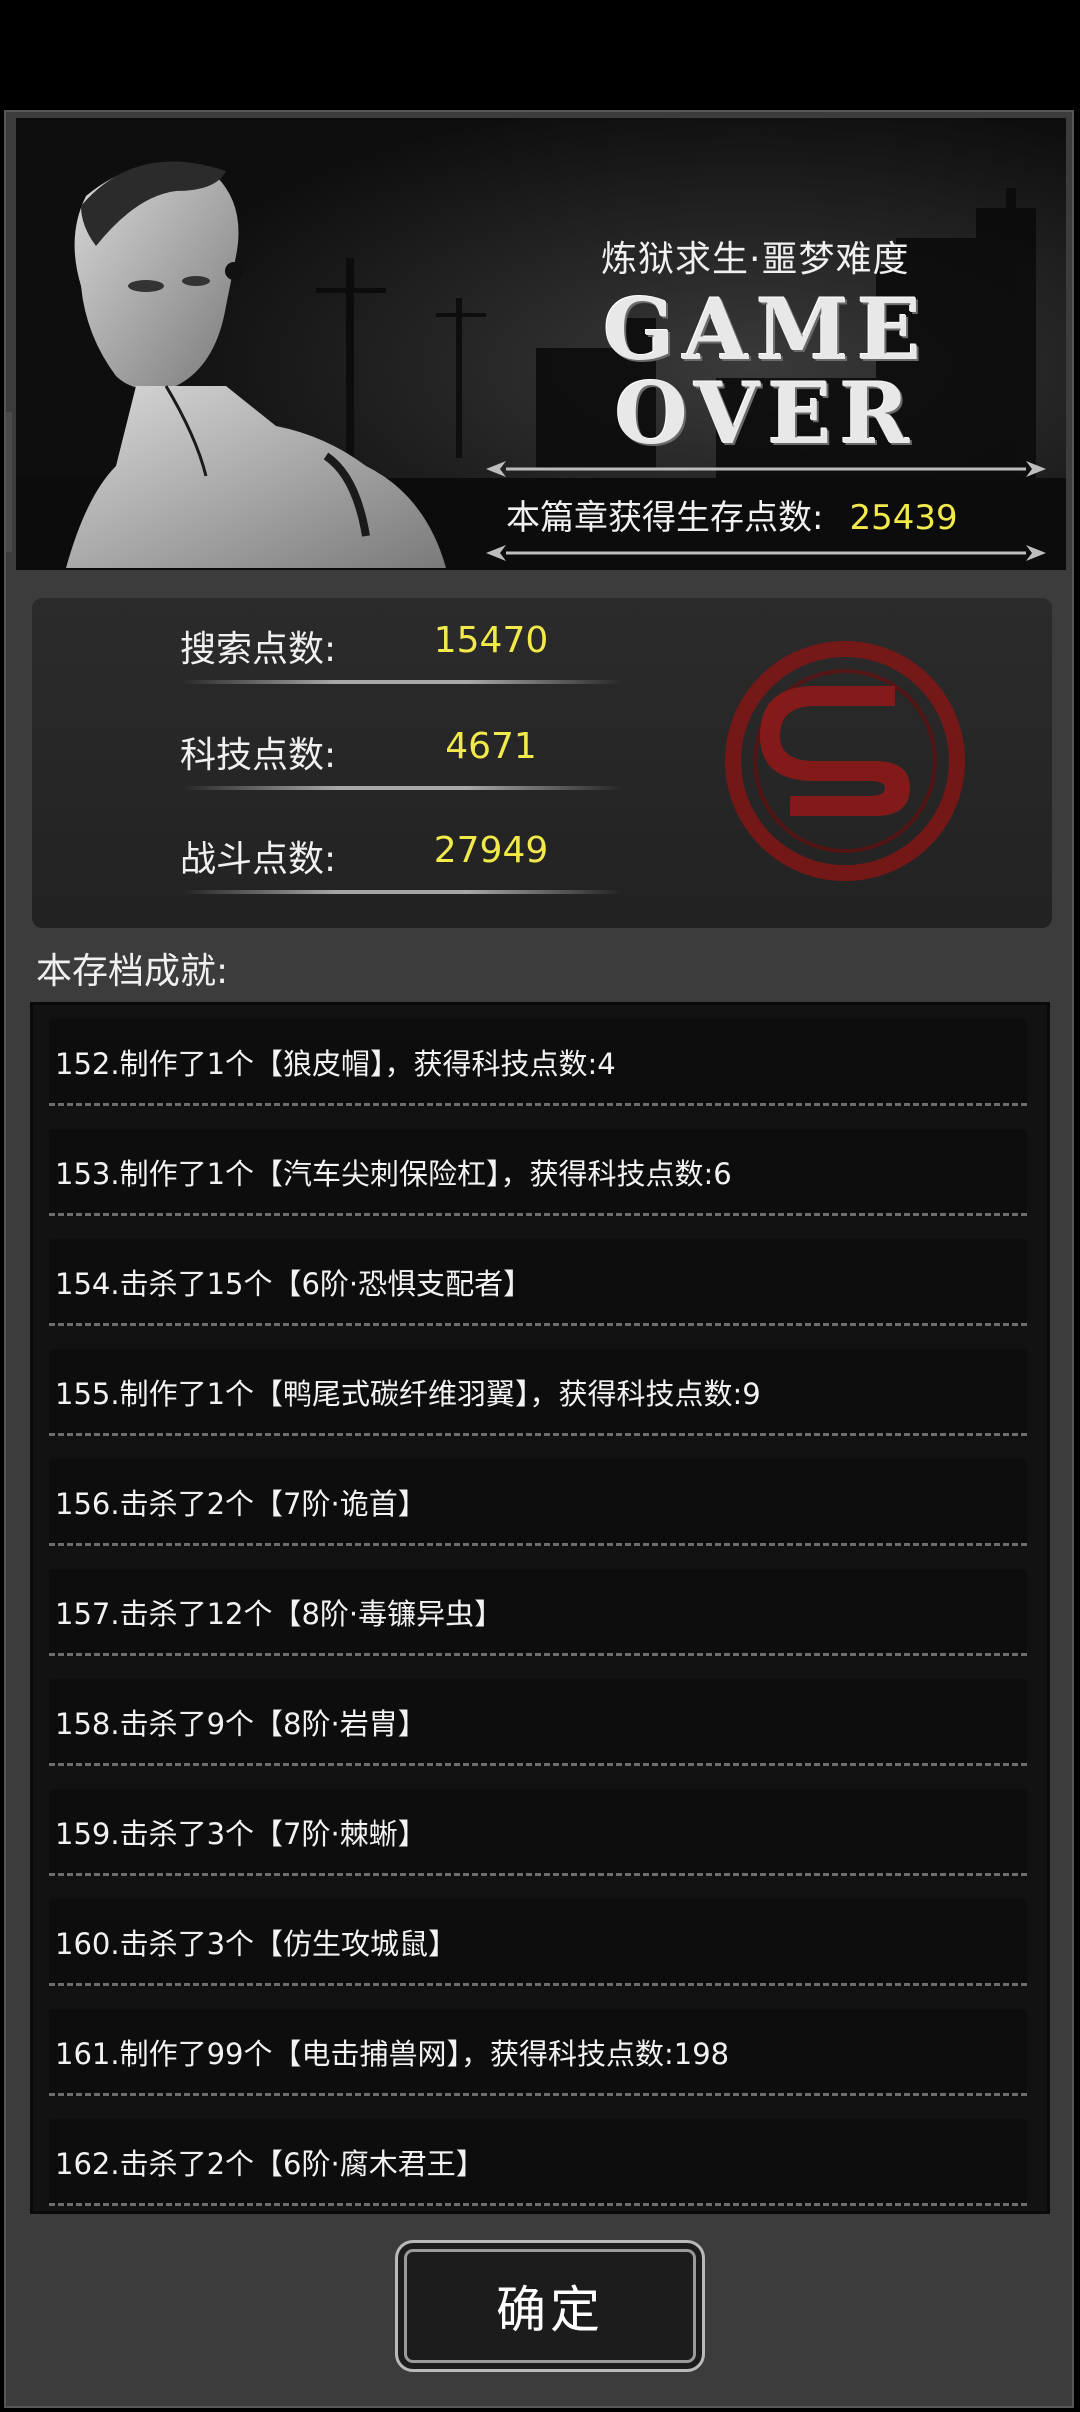 The width and height of the screenshot is (1080, 2412). Describe the element at coordinates (491, 746) in the screenshot. I see `stat-value: 4671` at that location.